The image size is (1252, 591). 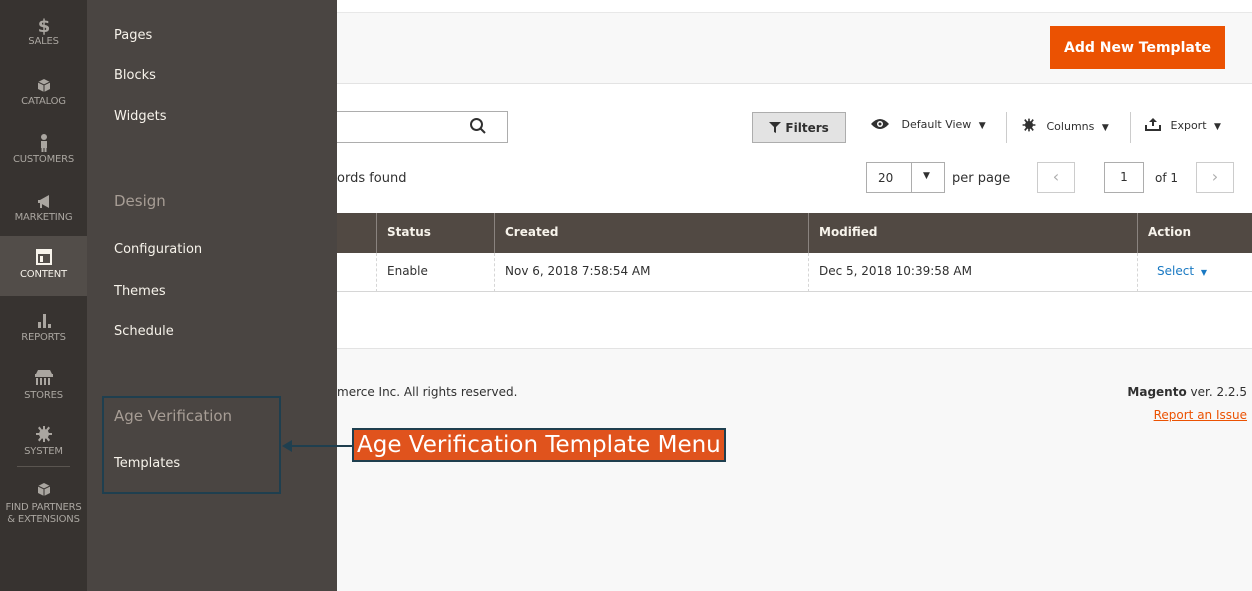 What do you see at coordinates (794, 233) in the screenshot?
I see `grid-header` at bounding box center [794, 233].